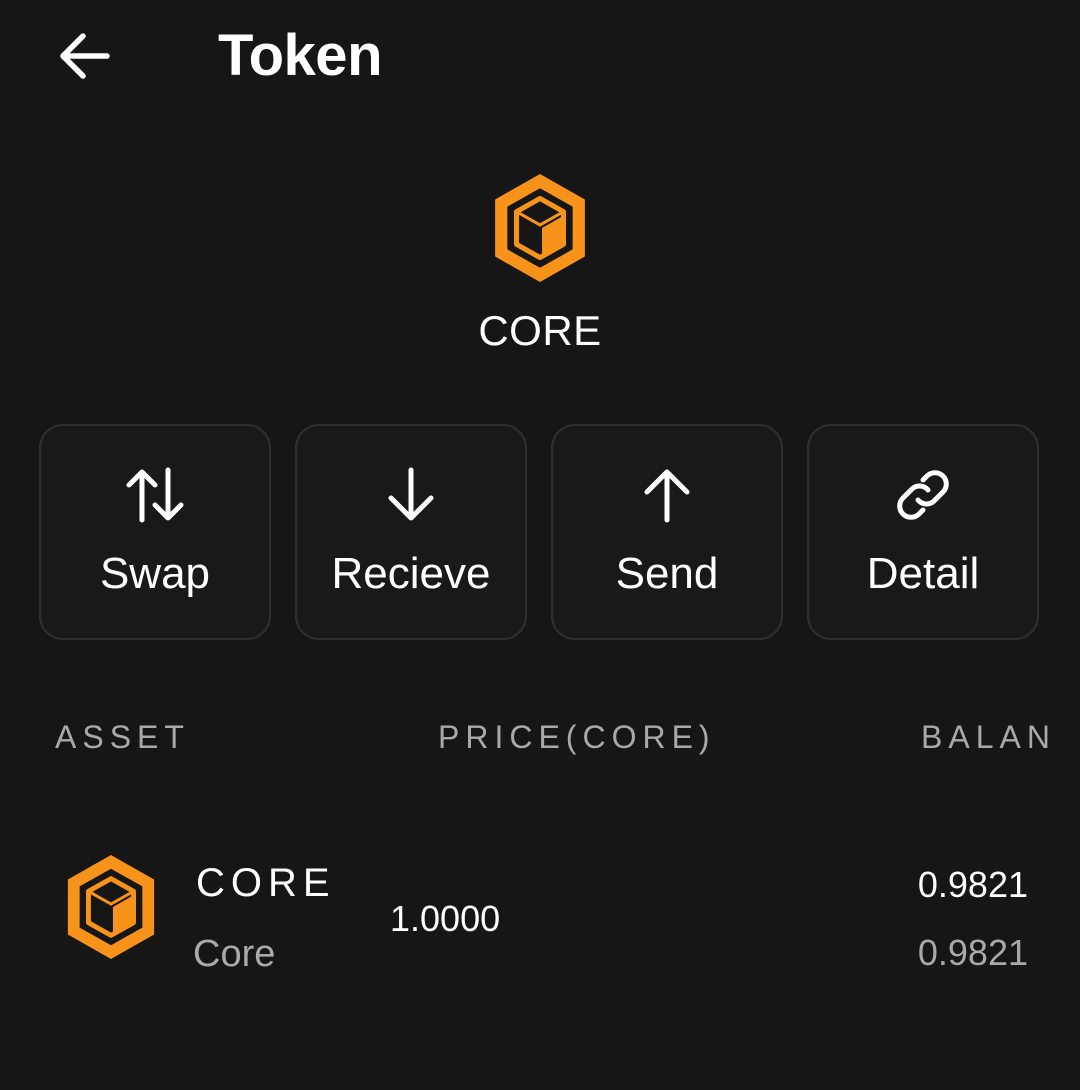 This screenshot has width=1080, height=1090. What do you see at coordinates (155, 532) in the screenshot?
I see `swap-button: Swap` at bounding box center [155, 532].